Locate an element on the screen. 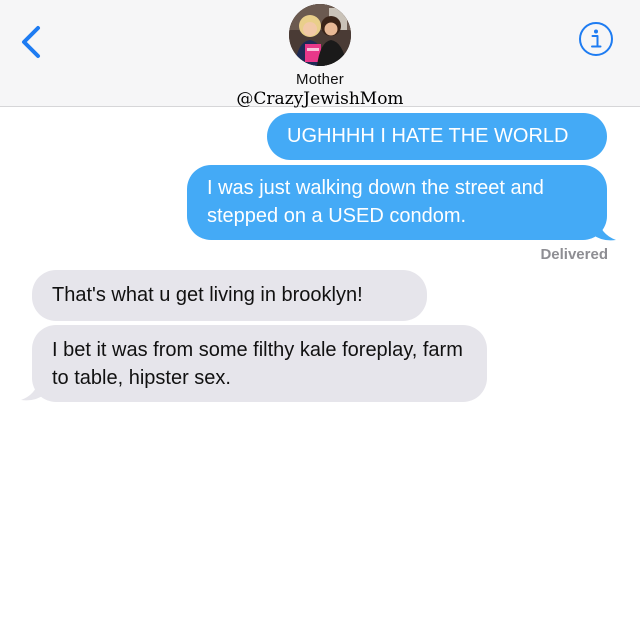 The height and width of the screenshot is (640, 640). info-button is located at coordinates (596, 39).